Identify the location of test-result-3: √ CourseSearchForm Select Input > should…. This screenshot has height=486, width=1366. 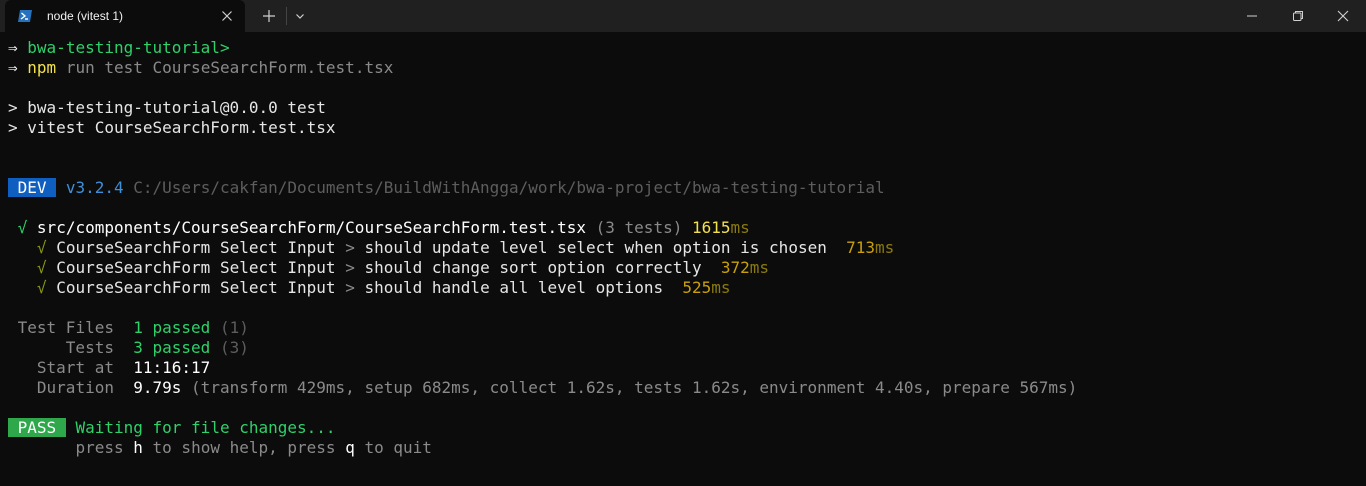
(383, 287).